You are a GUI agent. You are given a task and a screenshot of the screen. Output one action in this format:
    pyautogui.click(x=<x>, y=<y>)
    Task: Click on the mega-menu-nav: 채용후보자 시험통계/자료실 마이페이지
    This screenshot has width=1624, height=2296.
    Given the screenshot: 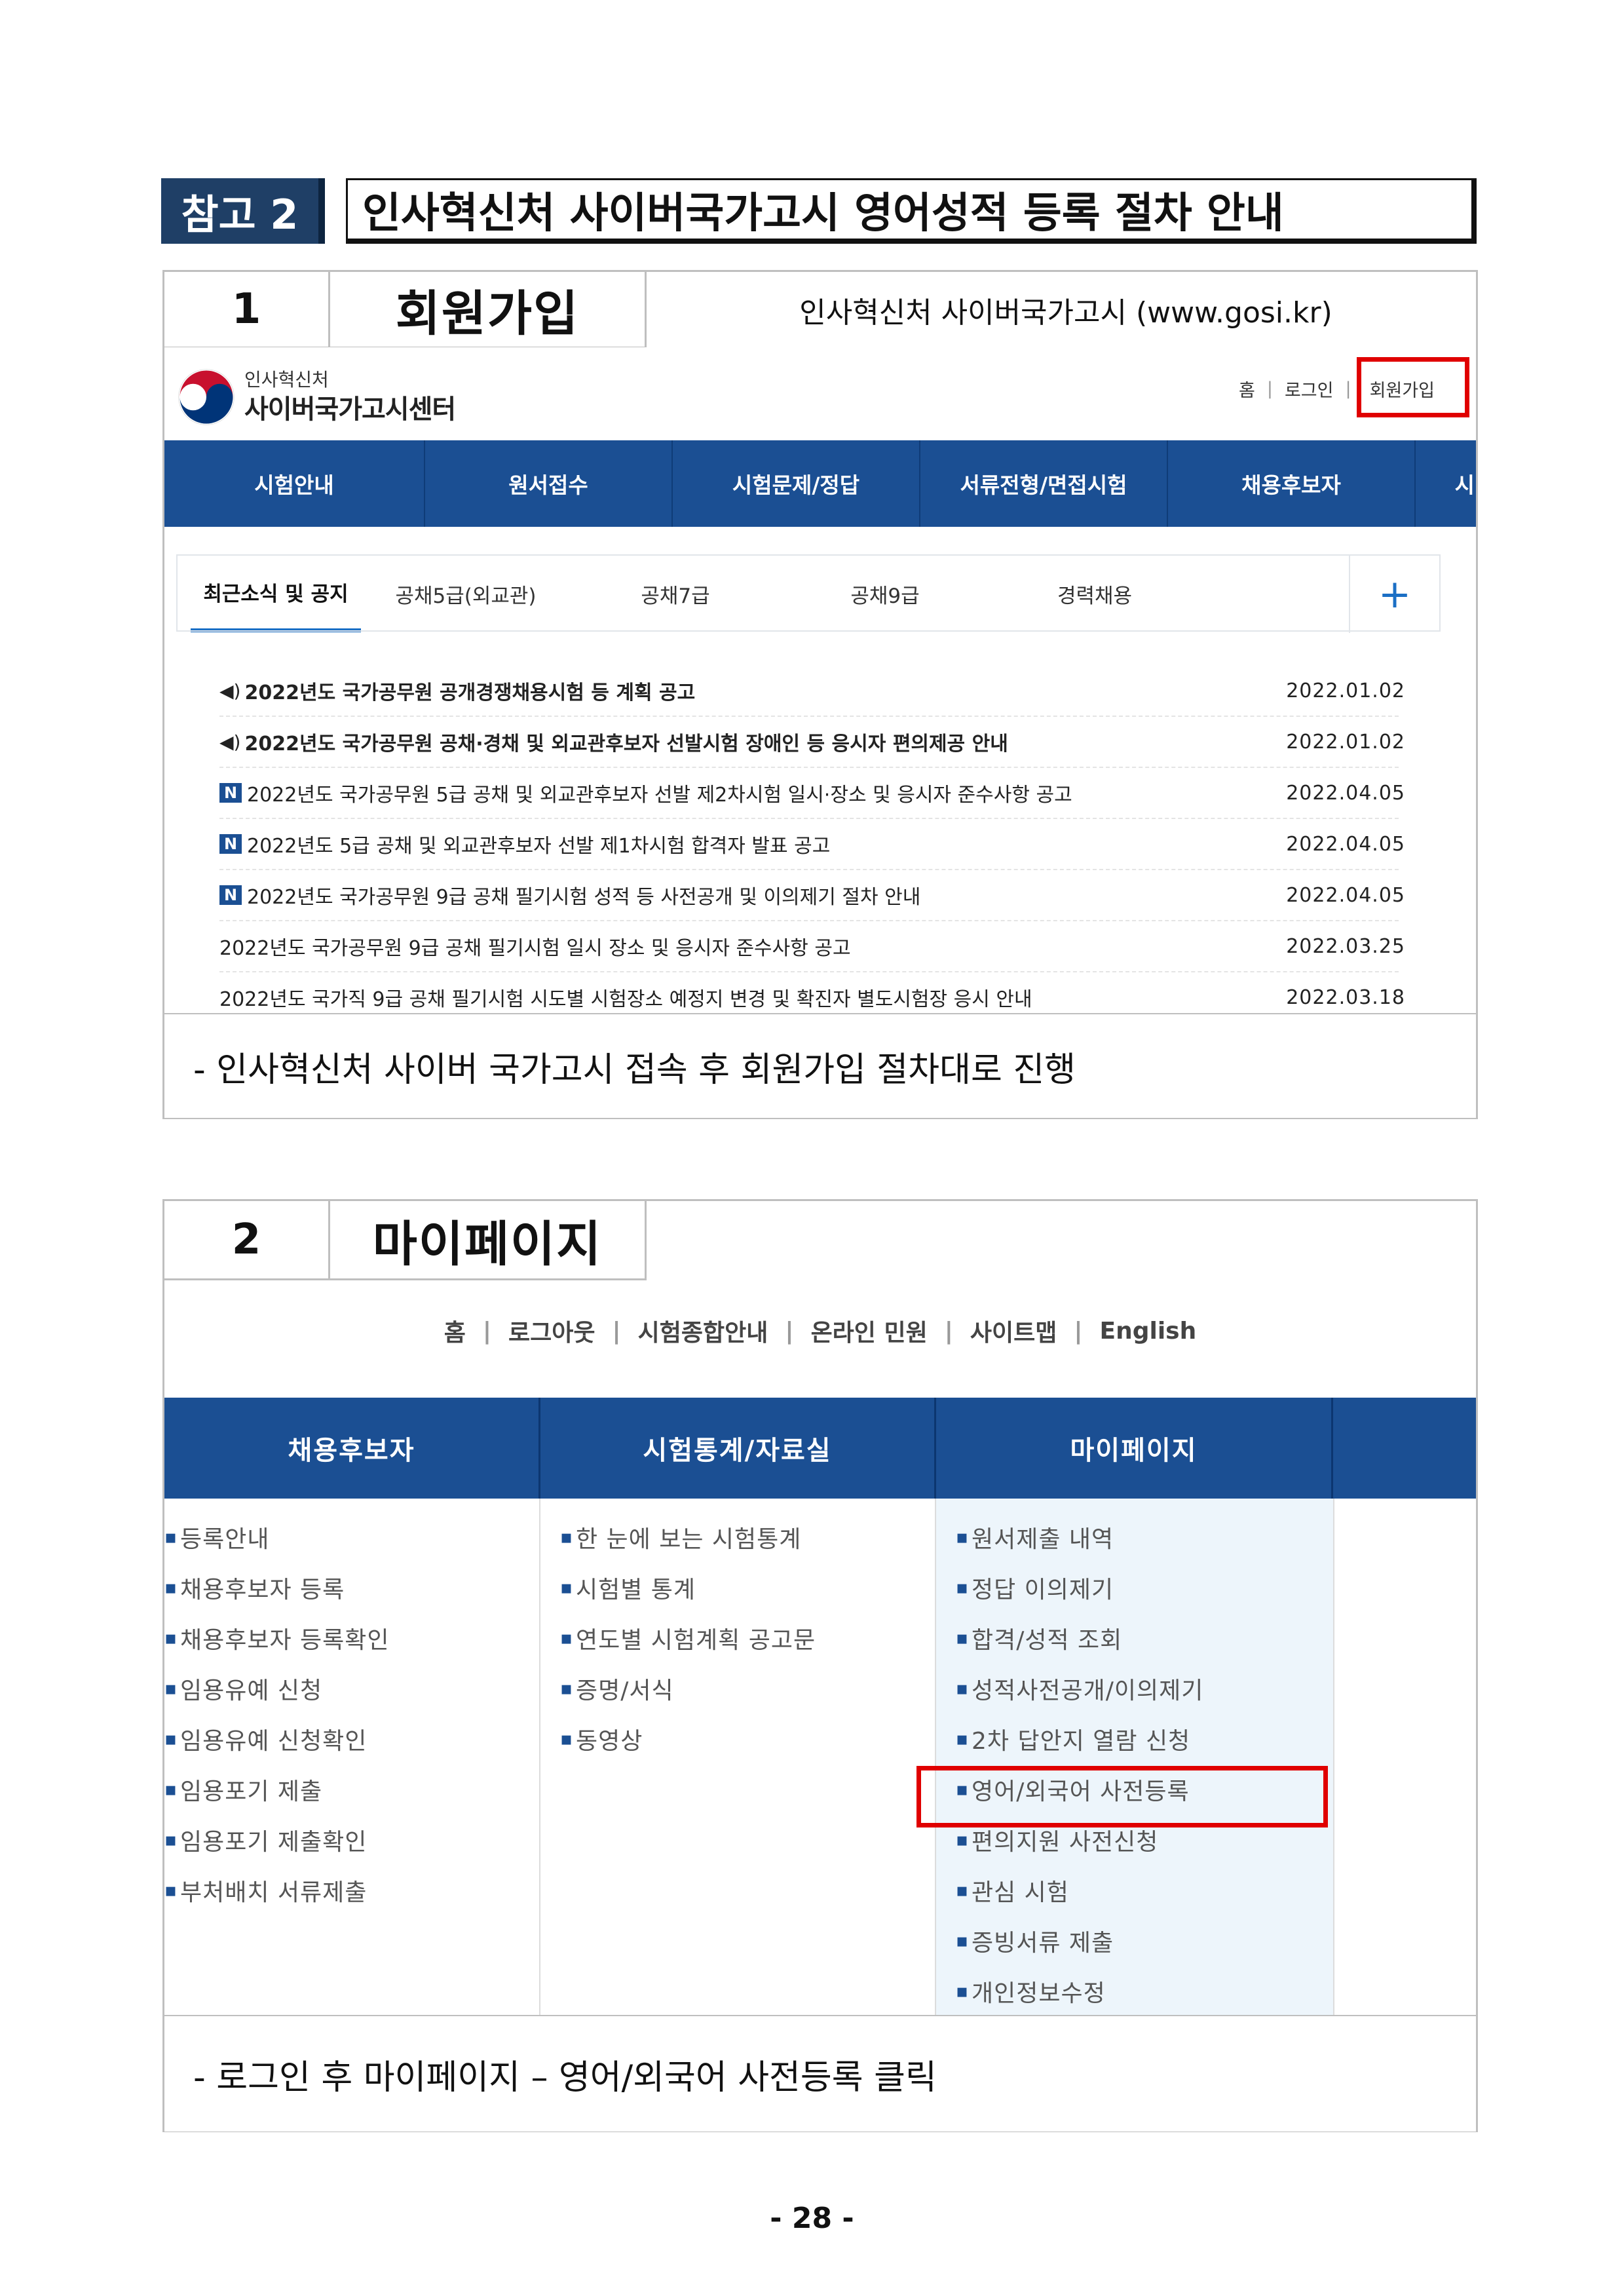 What is the action you would take?
    pyautogui.click(x=820, y=1448)
    